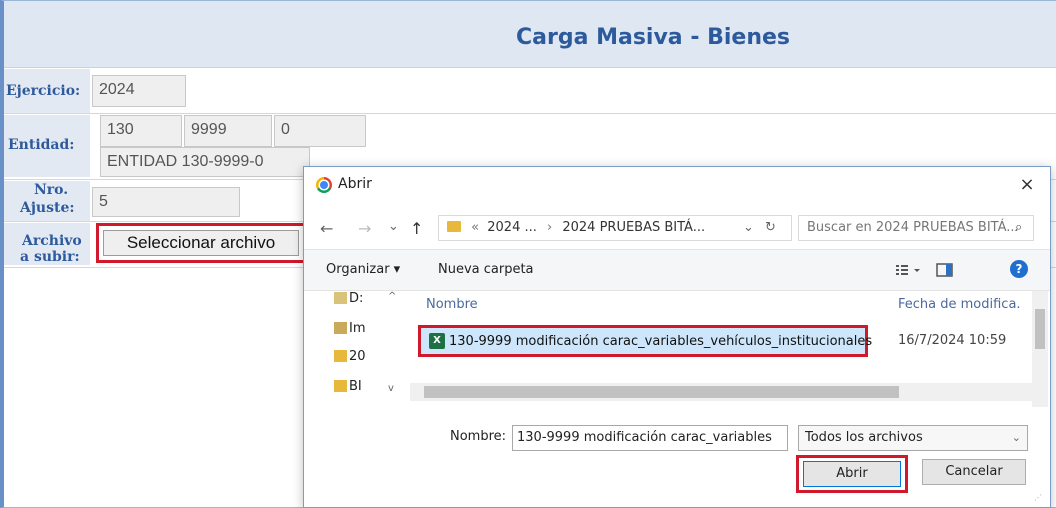  I want to click on archivo-label-line1: Archivo, so click(52, 241).